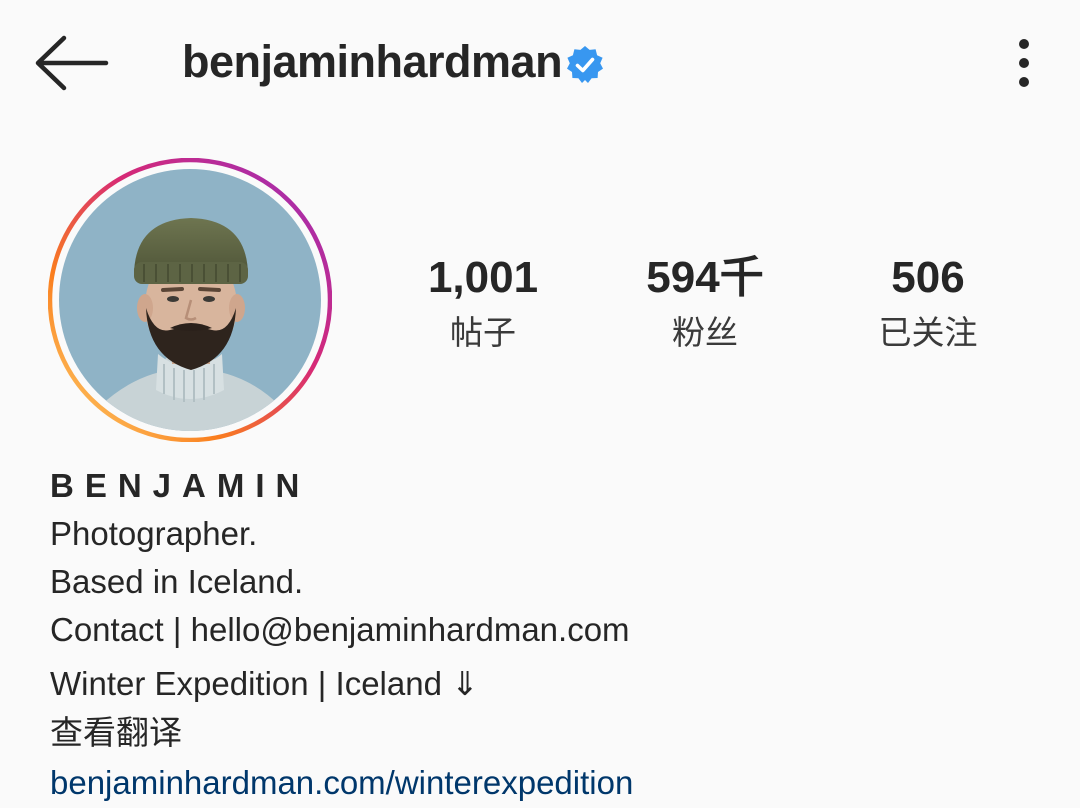  What do you see at coordinates (264, 683) in the screenshot?
I see `bio-line: Winter Expedition | Iceland ⇓` at bounding box center [264, 683].